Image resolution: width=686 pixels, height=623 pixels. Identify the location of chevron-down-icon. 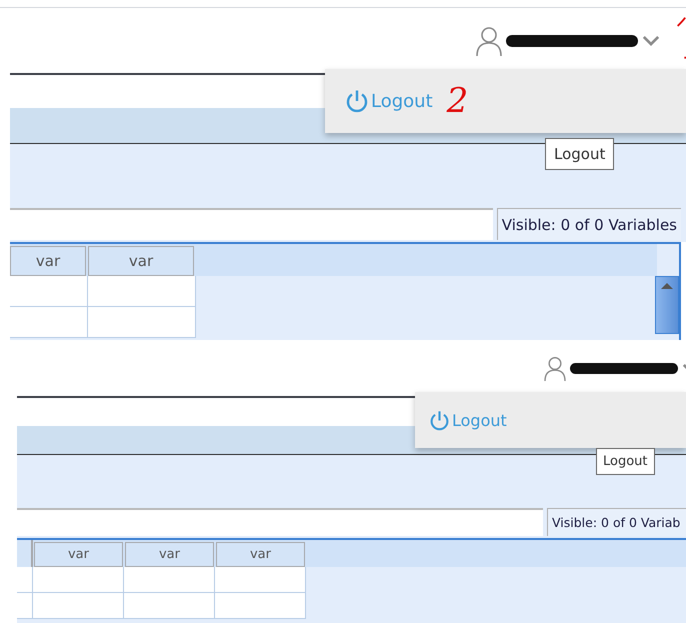
(651, 40).